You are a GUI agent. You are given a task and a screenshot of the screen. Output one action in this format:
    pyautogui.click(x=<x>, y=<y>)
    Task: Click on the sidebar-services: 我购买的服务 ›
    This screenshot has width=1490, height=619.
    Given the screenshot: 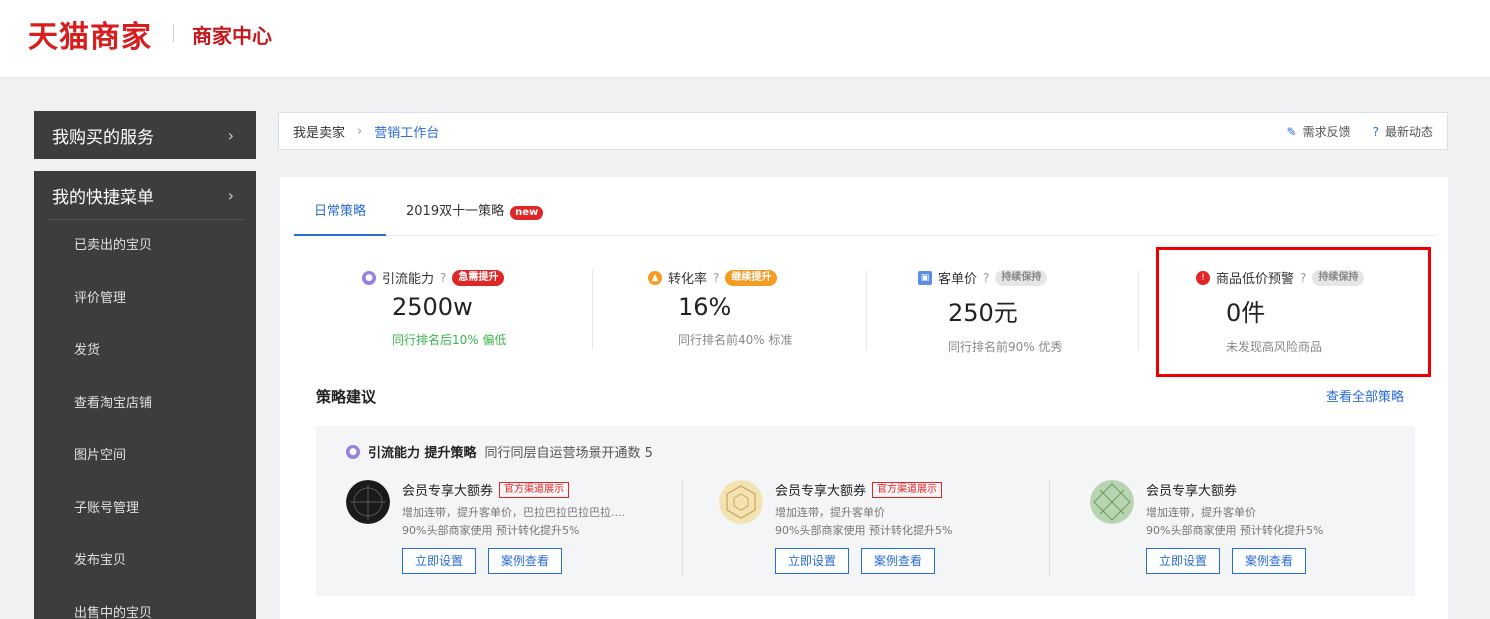 What is the action you would take?
    pyautogui.click(x=145, y=135)
    